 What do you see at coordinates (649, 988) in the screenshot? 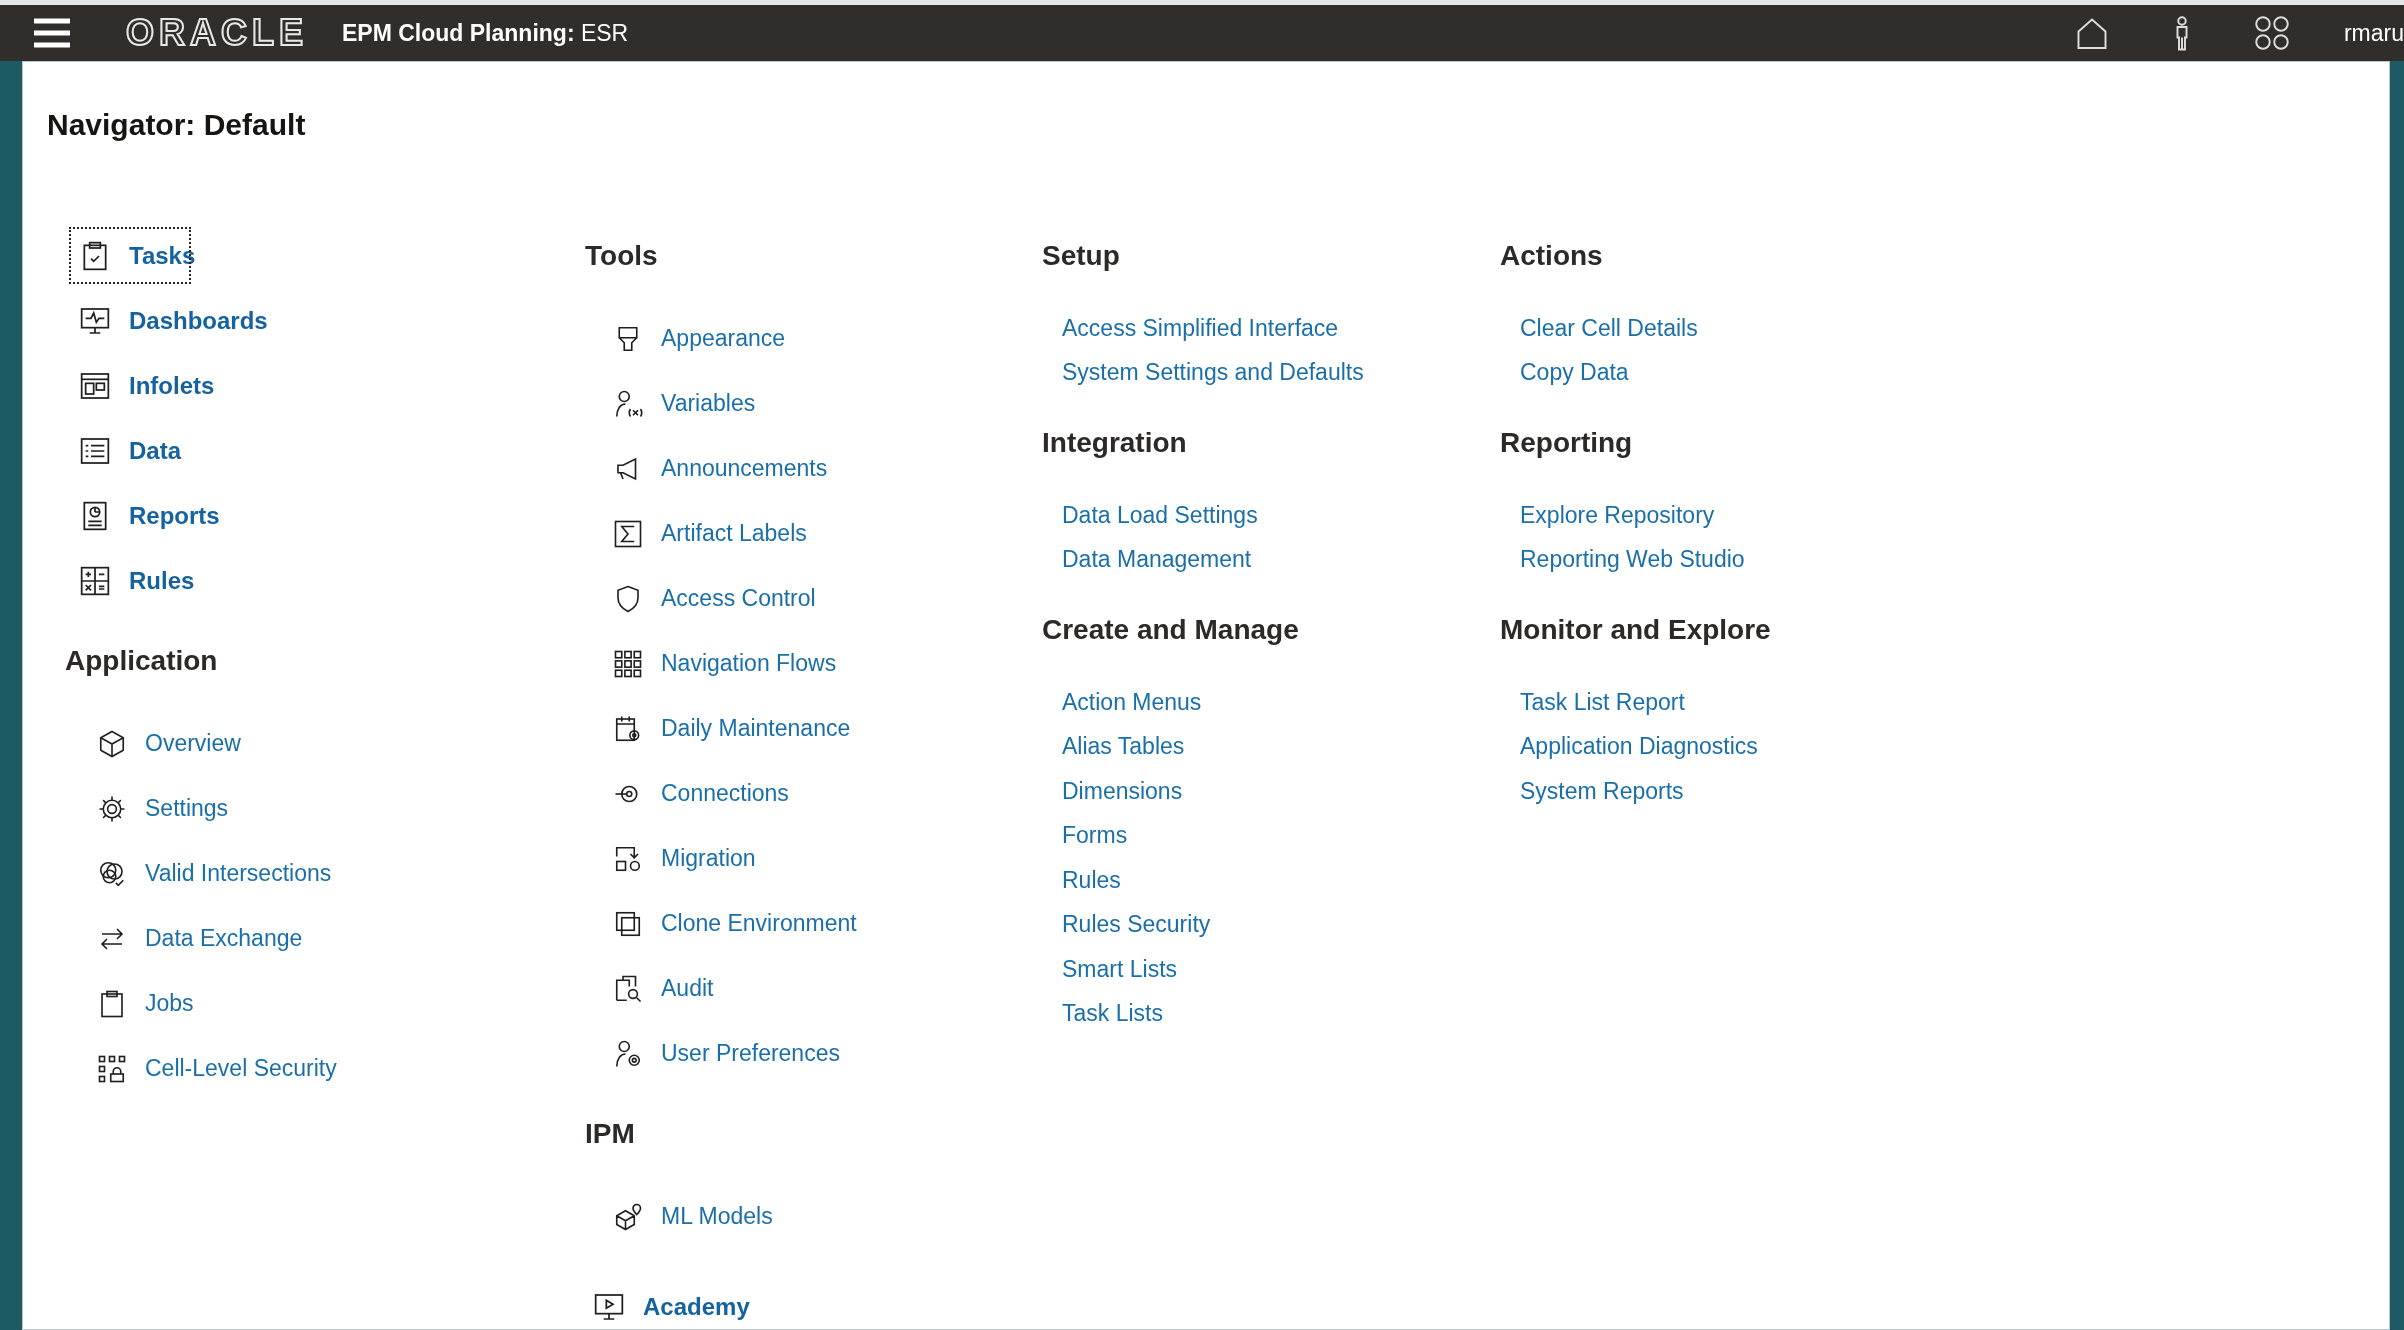
I see `nav-link: Audit` at bounding box center [649, 988].